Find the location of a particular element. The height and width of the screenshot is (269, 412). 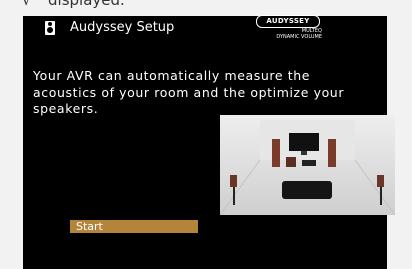

page-title: Audyssey Setup is located at coordinates (122, 27).